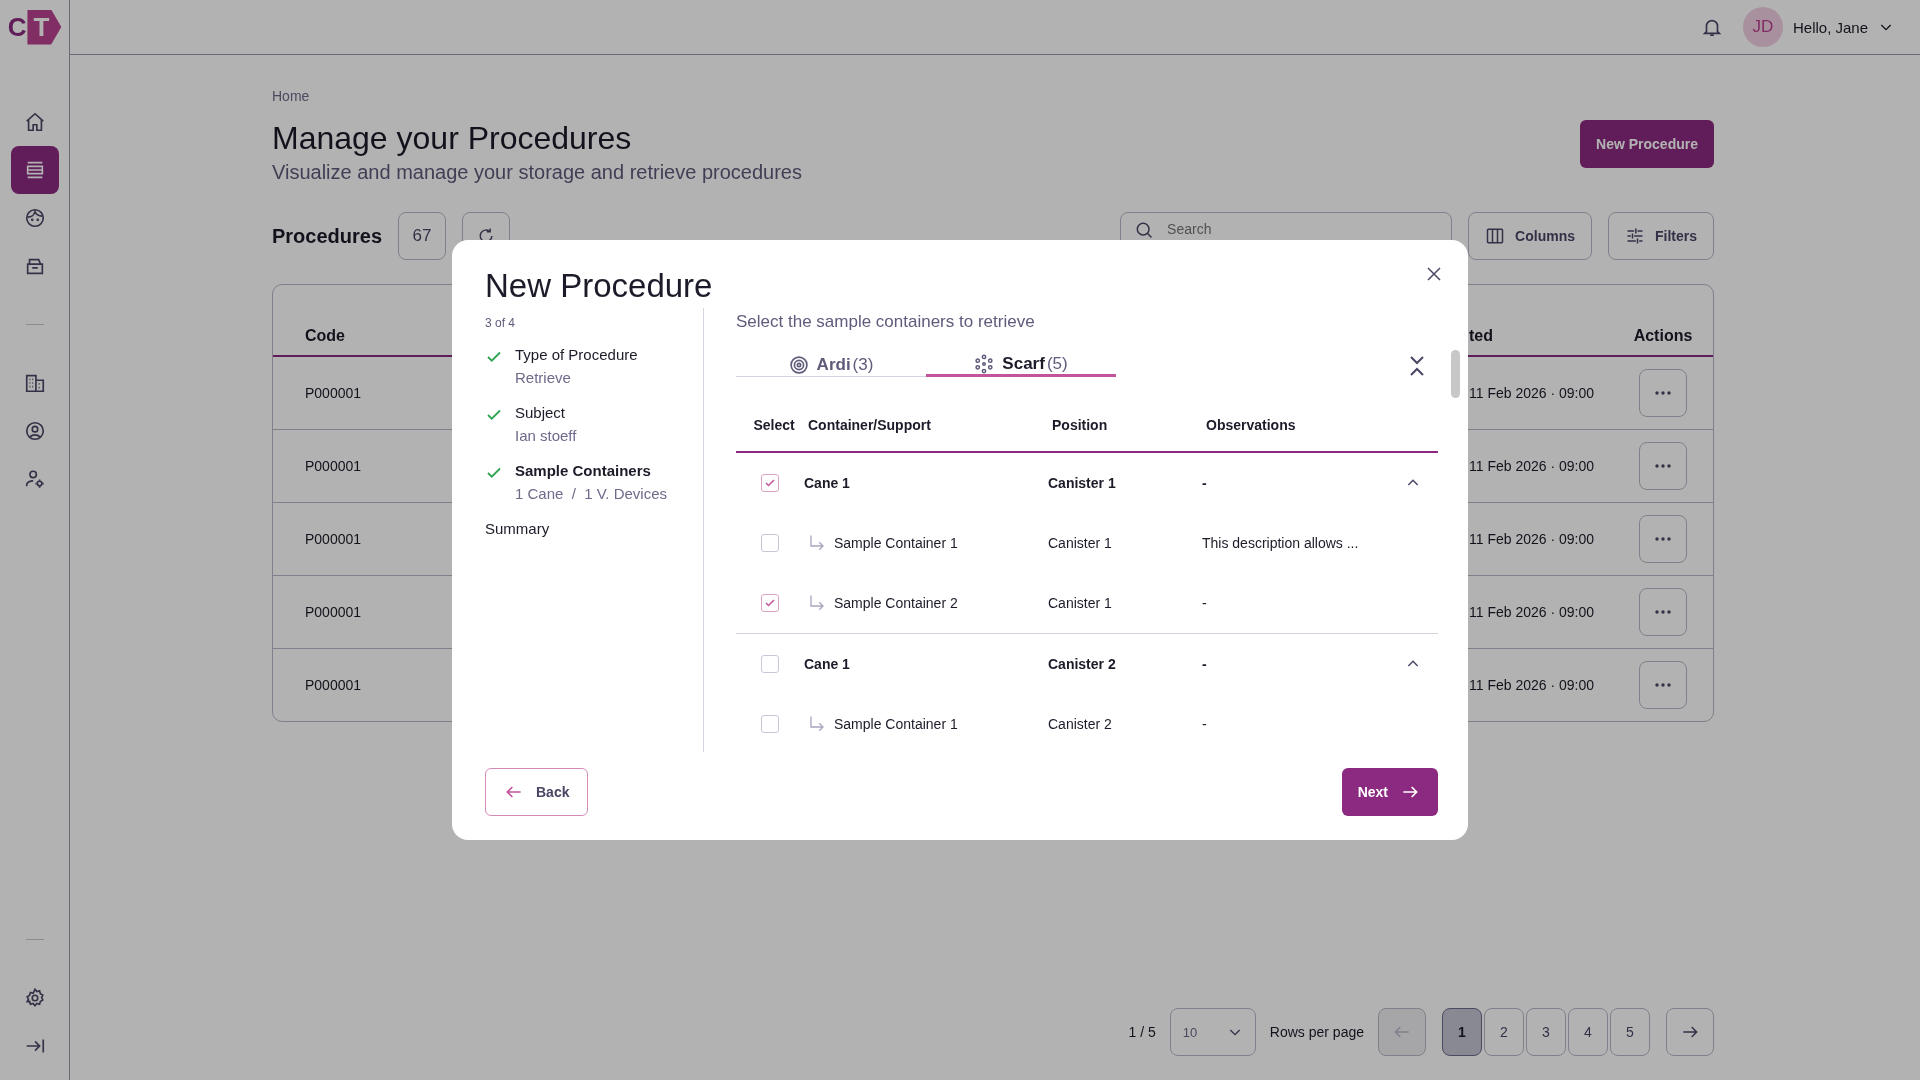  I want to click on chevrons-icon, so click(1417, 365).